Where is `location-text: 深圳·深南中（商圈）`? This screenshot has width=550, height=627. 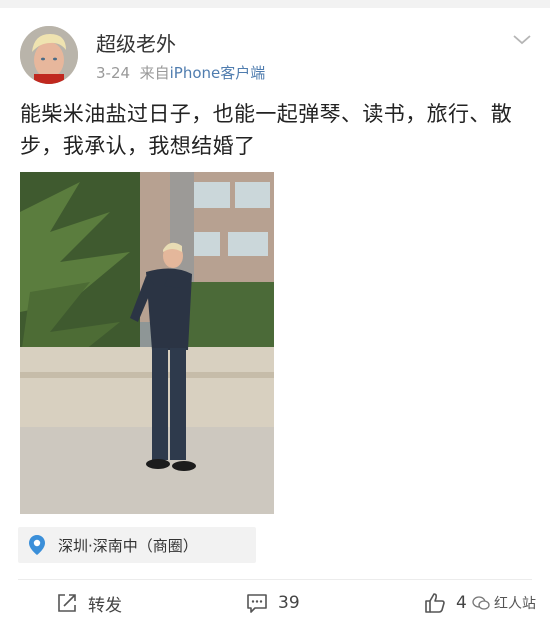
location-text: 深圳·深南中（商圈） is located at coordinates (128, 545).